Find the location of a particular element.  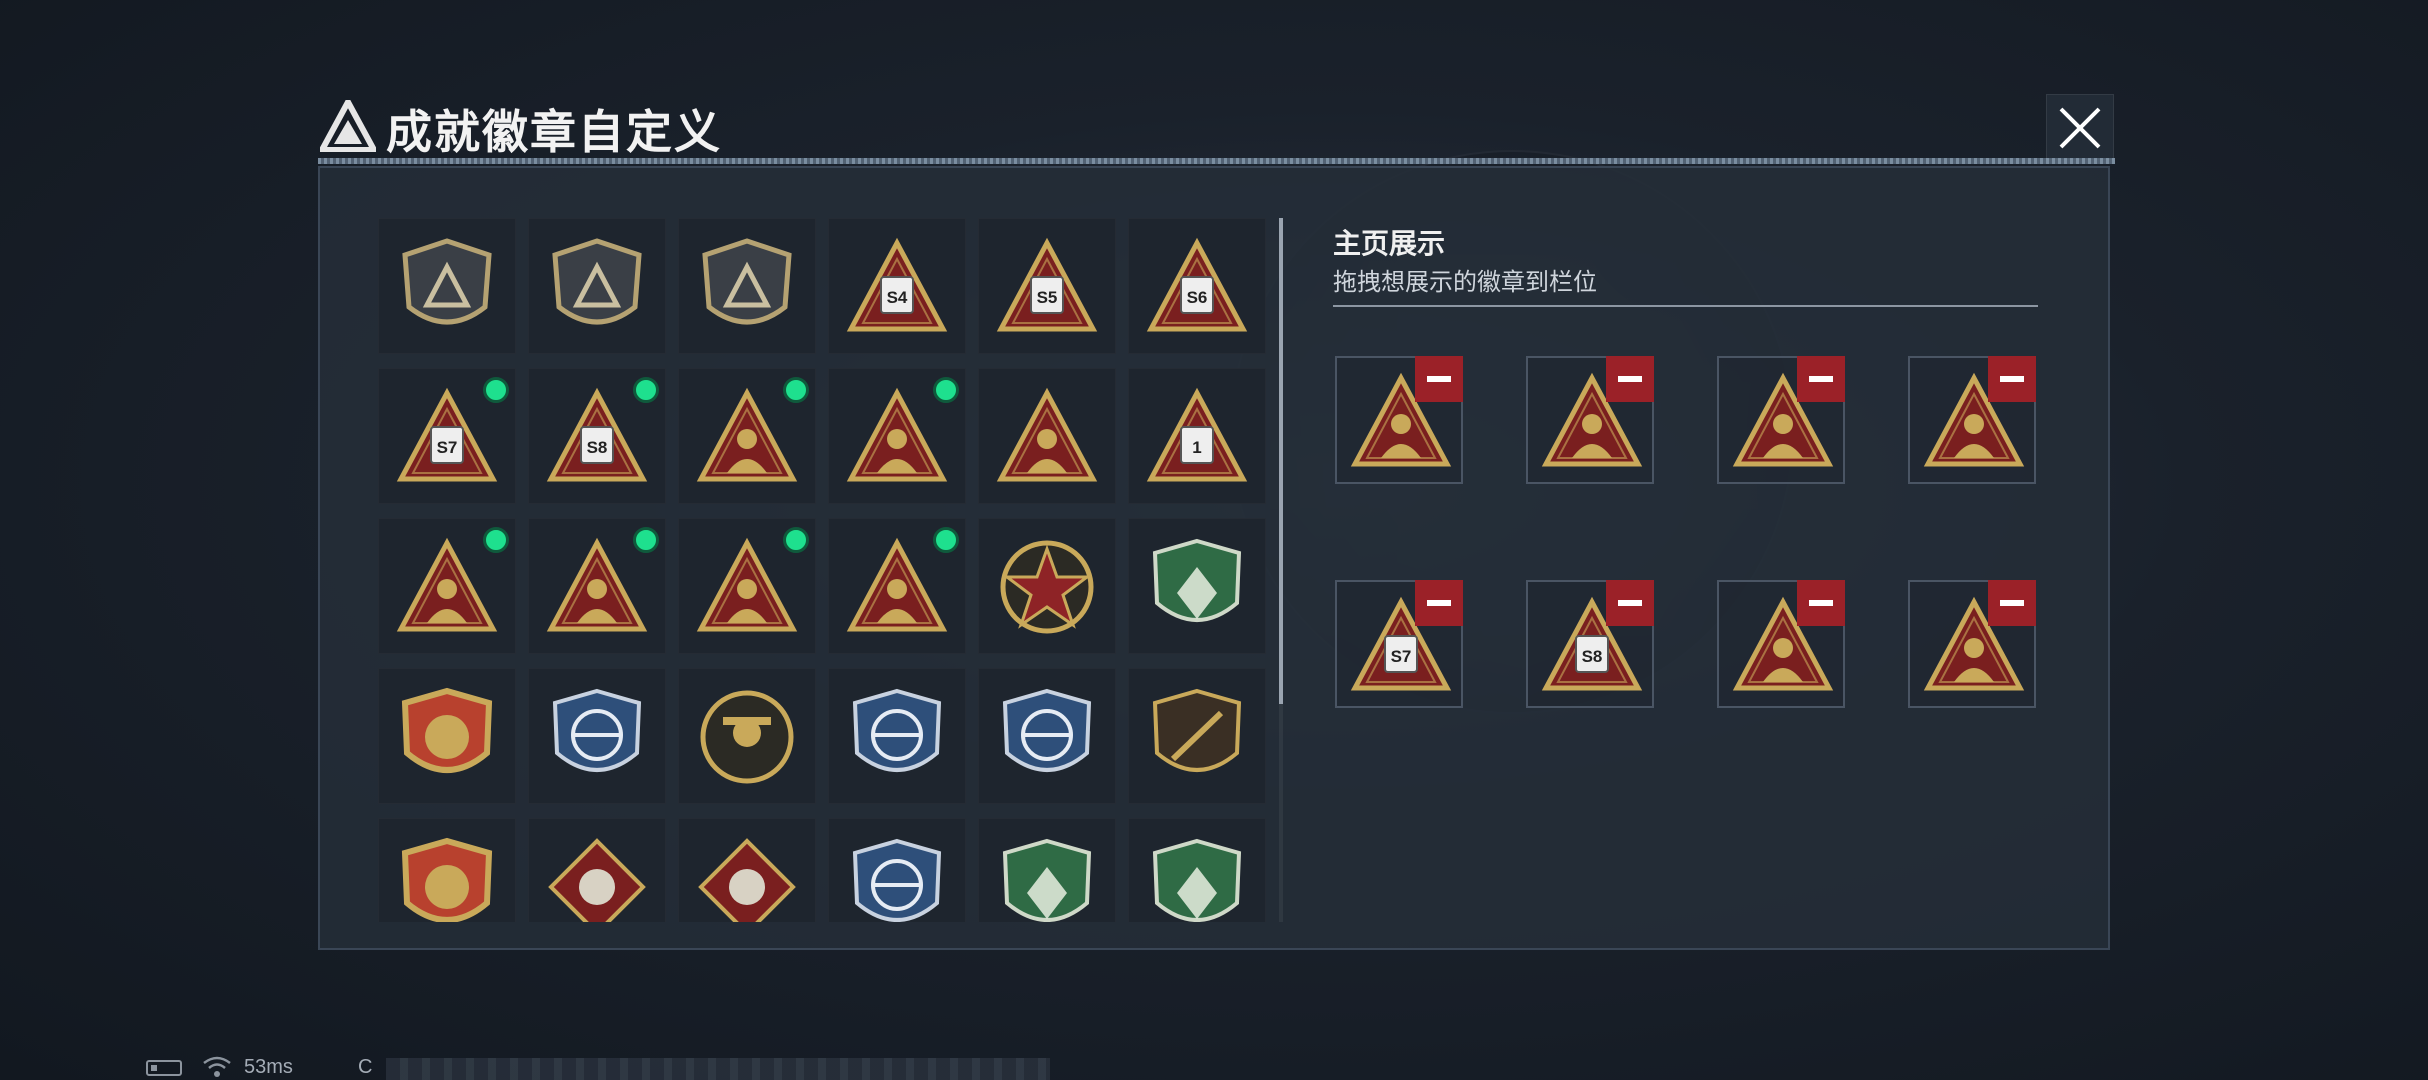

badge-cell-blue-eagle is located at coordinates (897, 870).